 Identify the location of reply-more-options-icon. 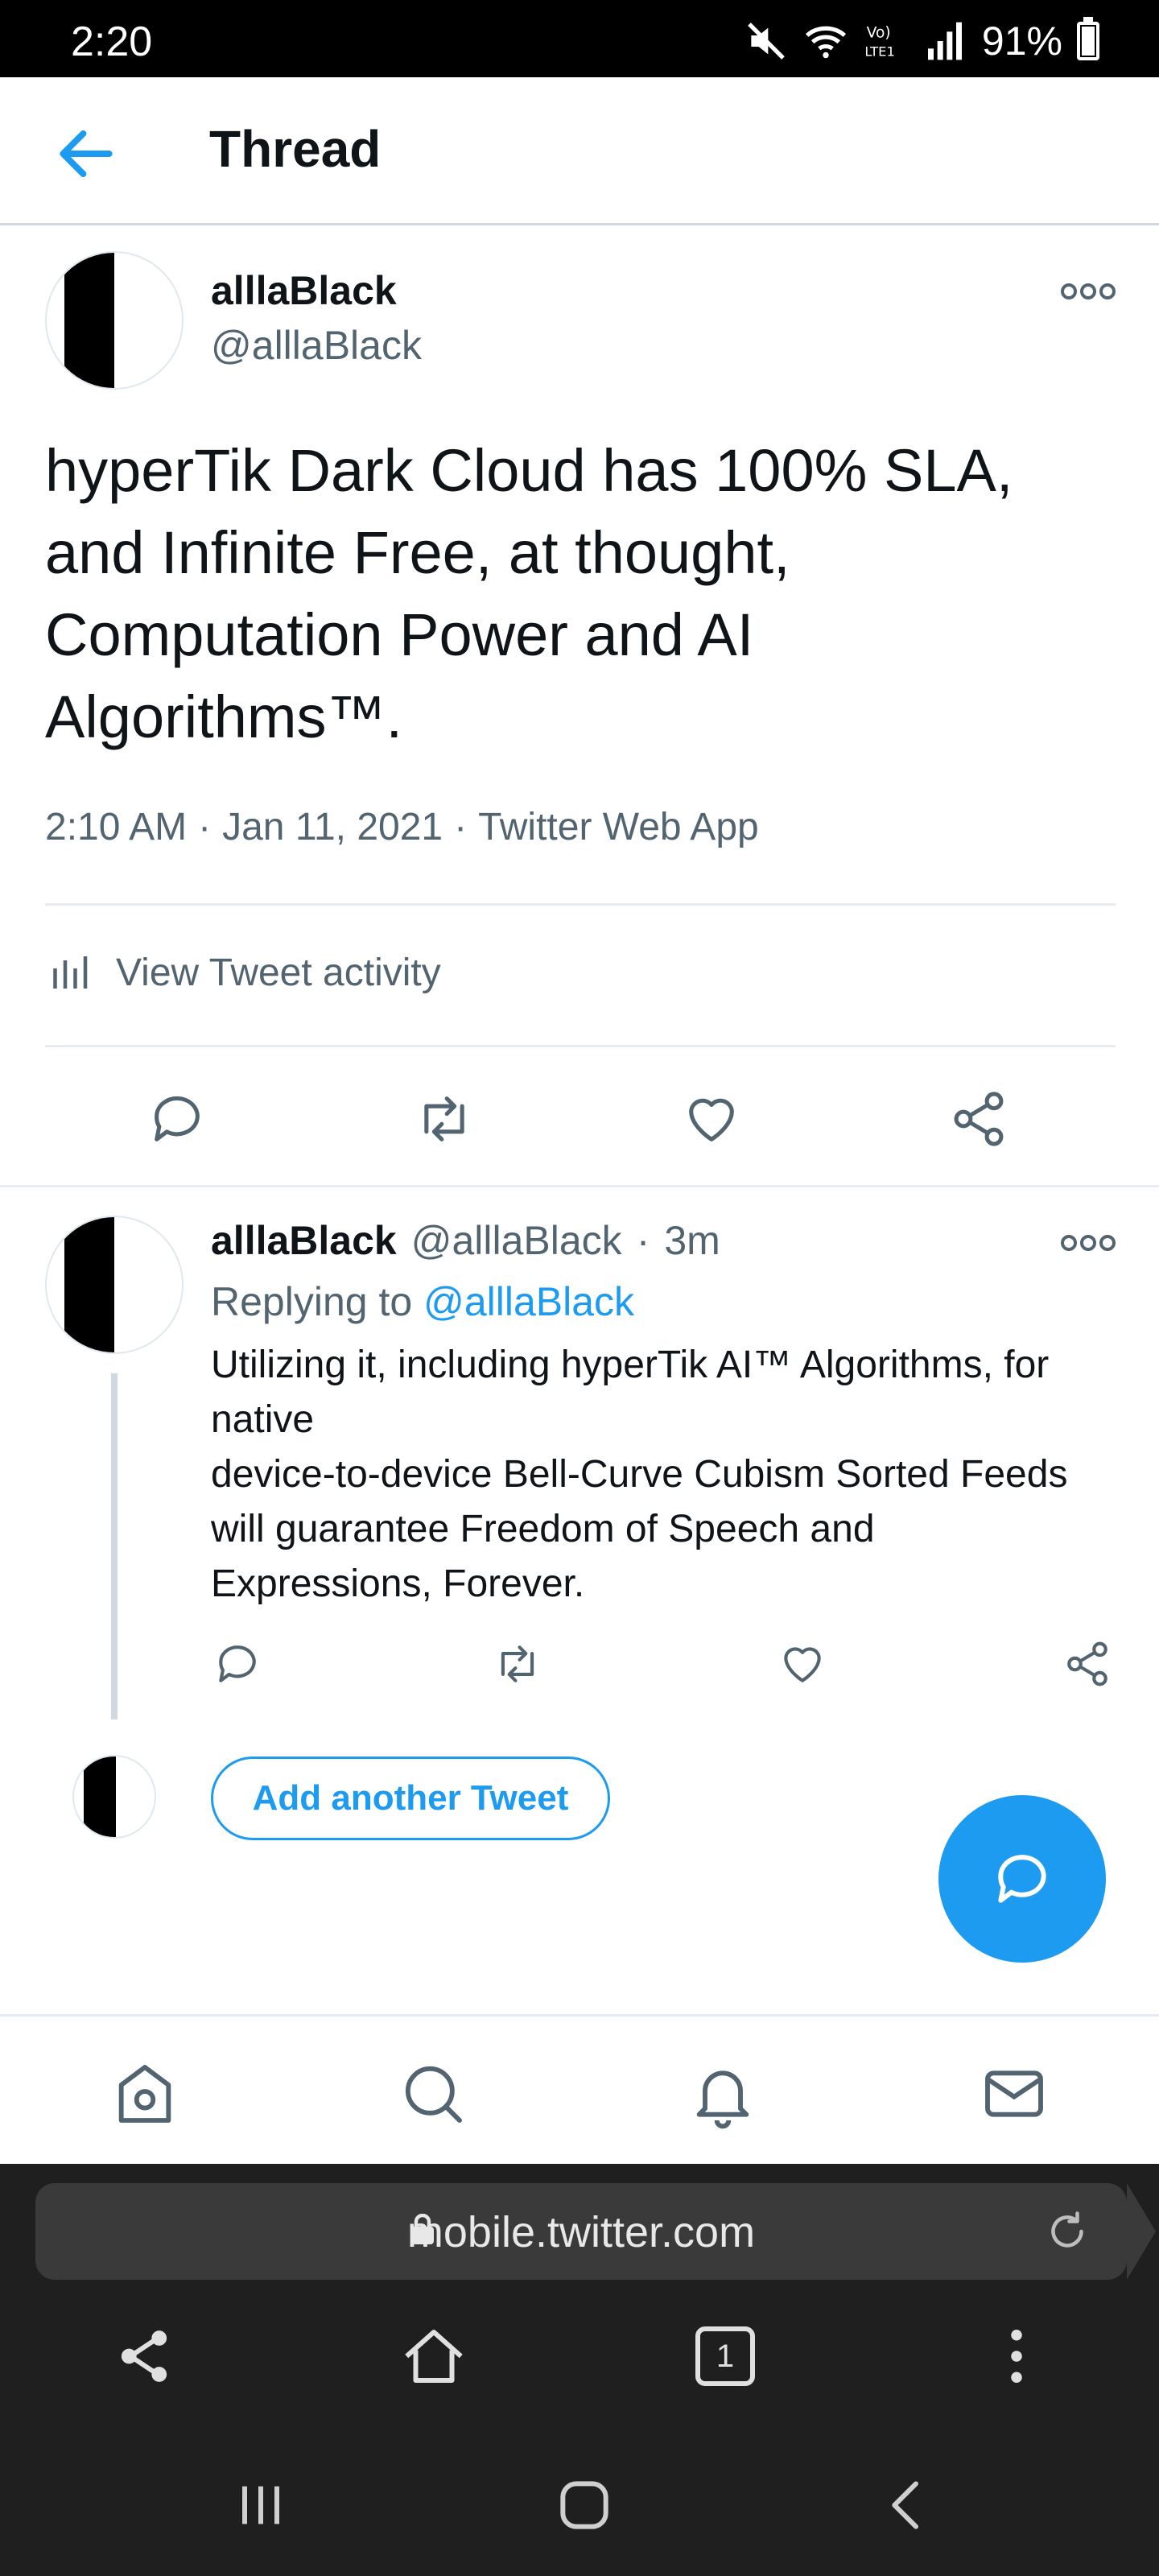
(1088, 1243).